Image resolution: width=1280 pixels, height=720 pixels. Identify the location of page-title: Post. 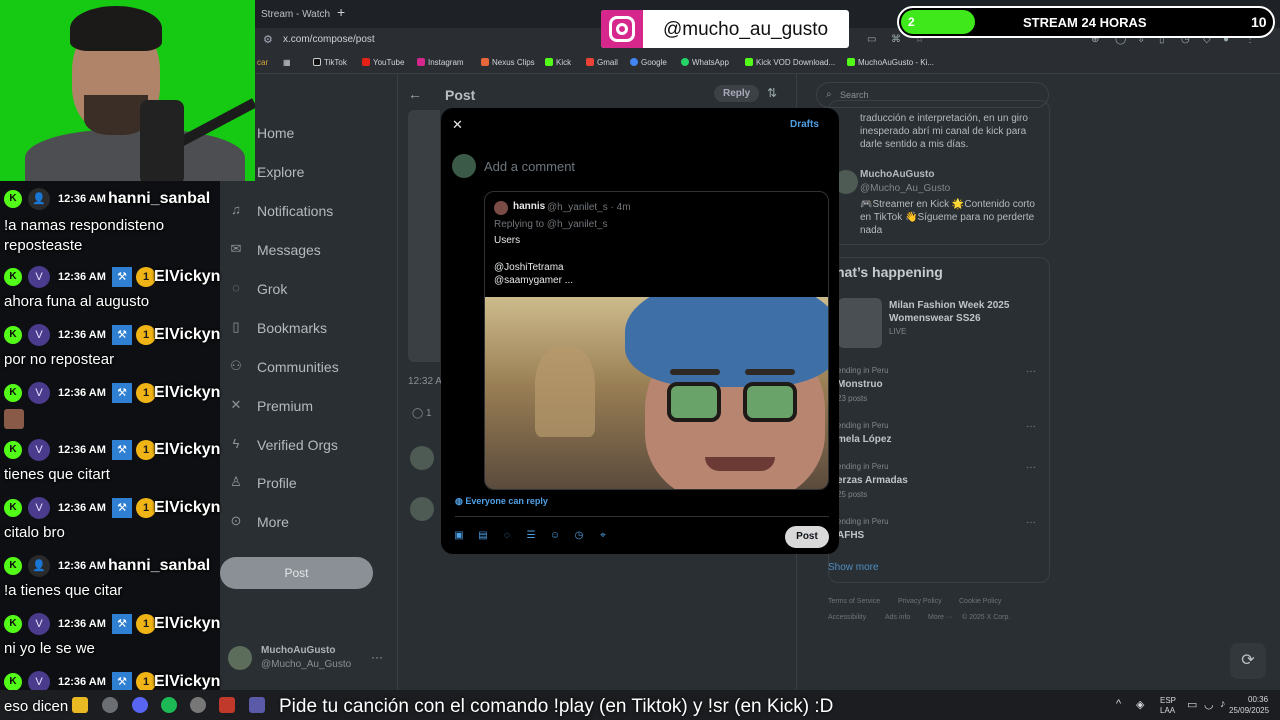
(460, 95).